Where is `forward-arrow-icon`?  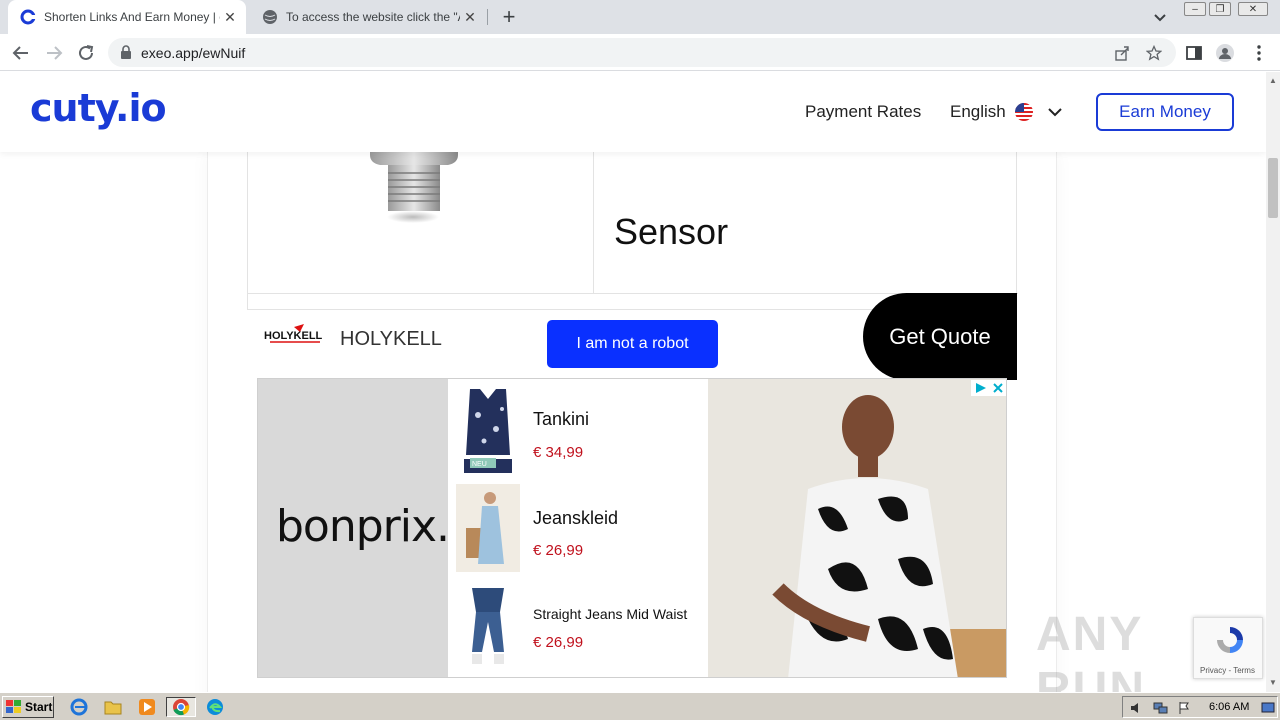 forward-arrow-icon is located at coordinates (54, 53).